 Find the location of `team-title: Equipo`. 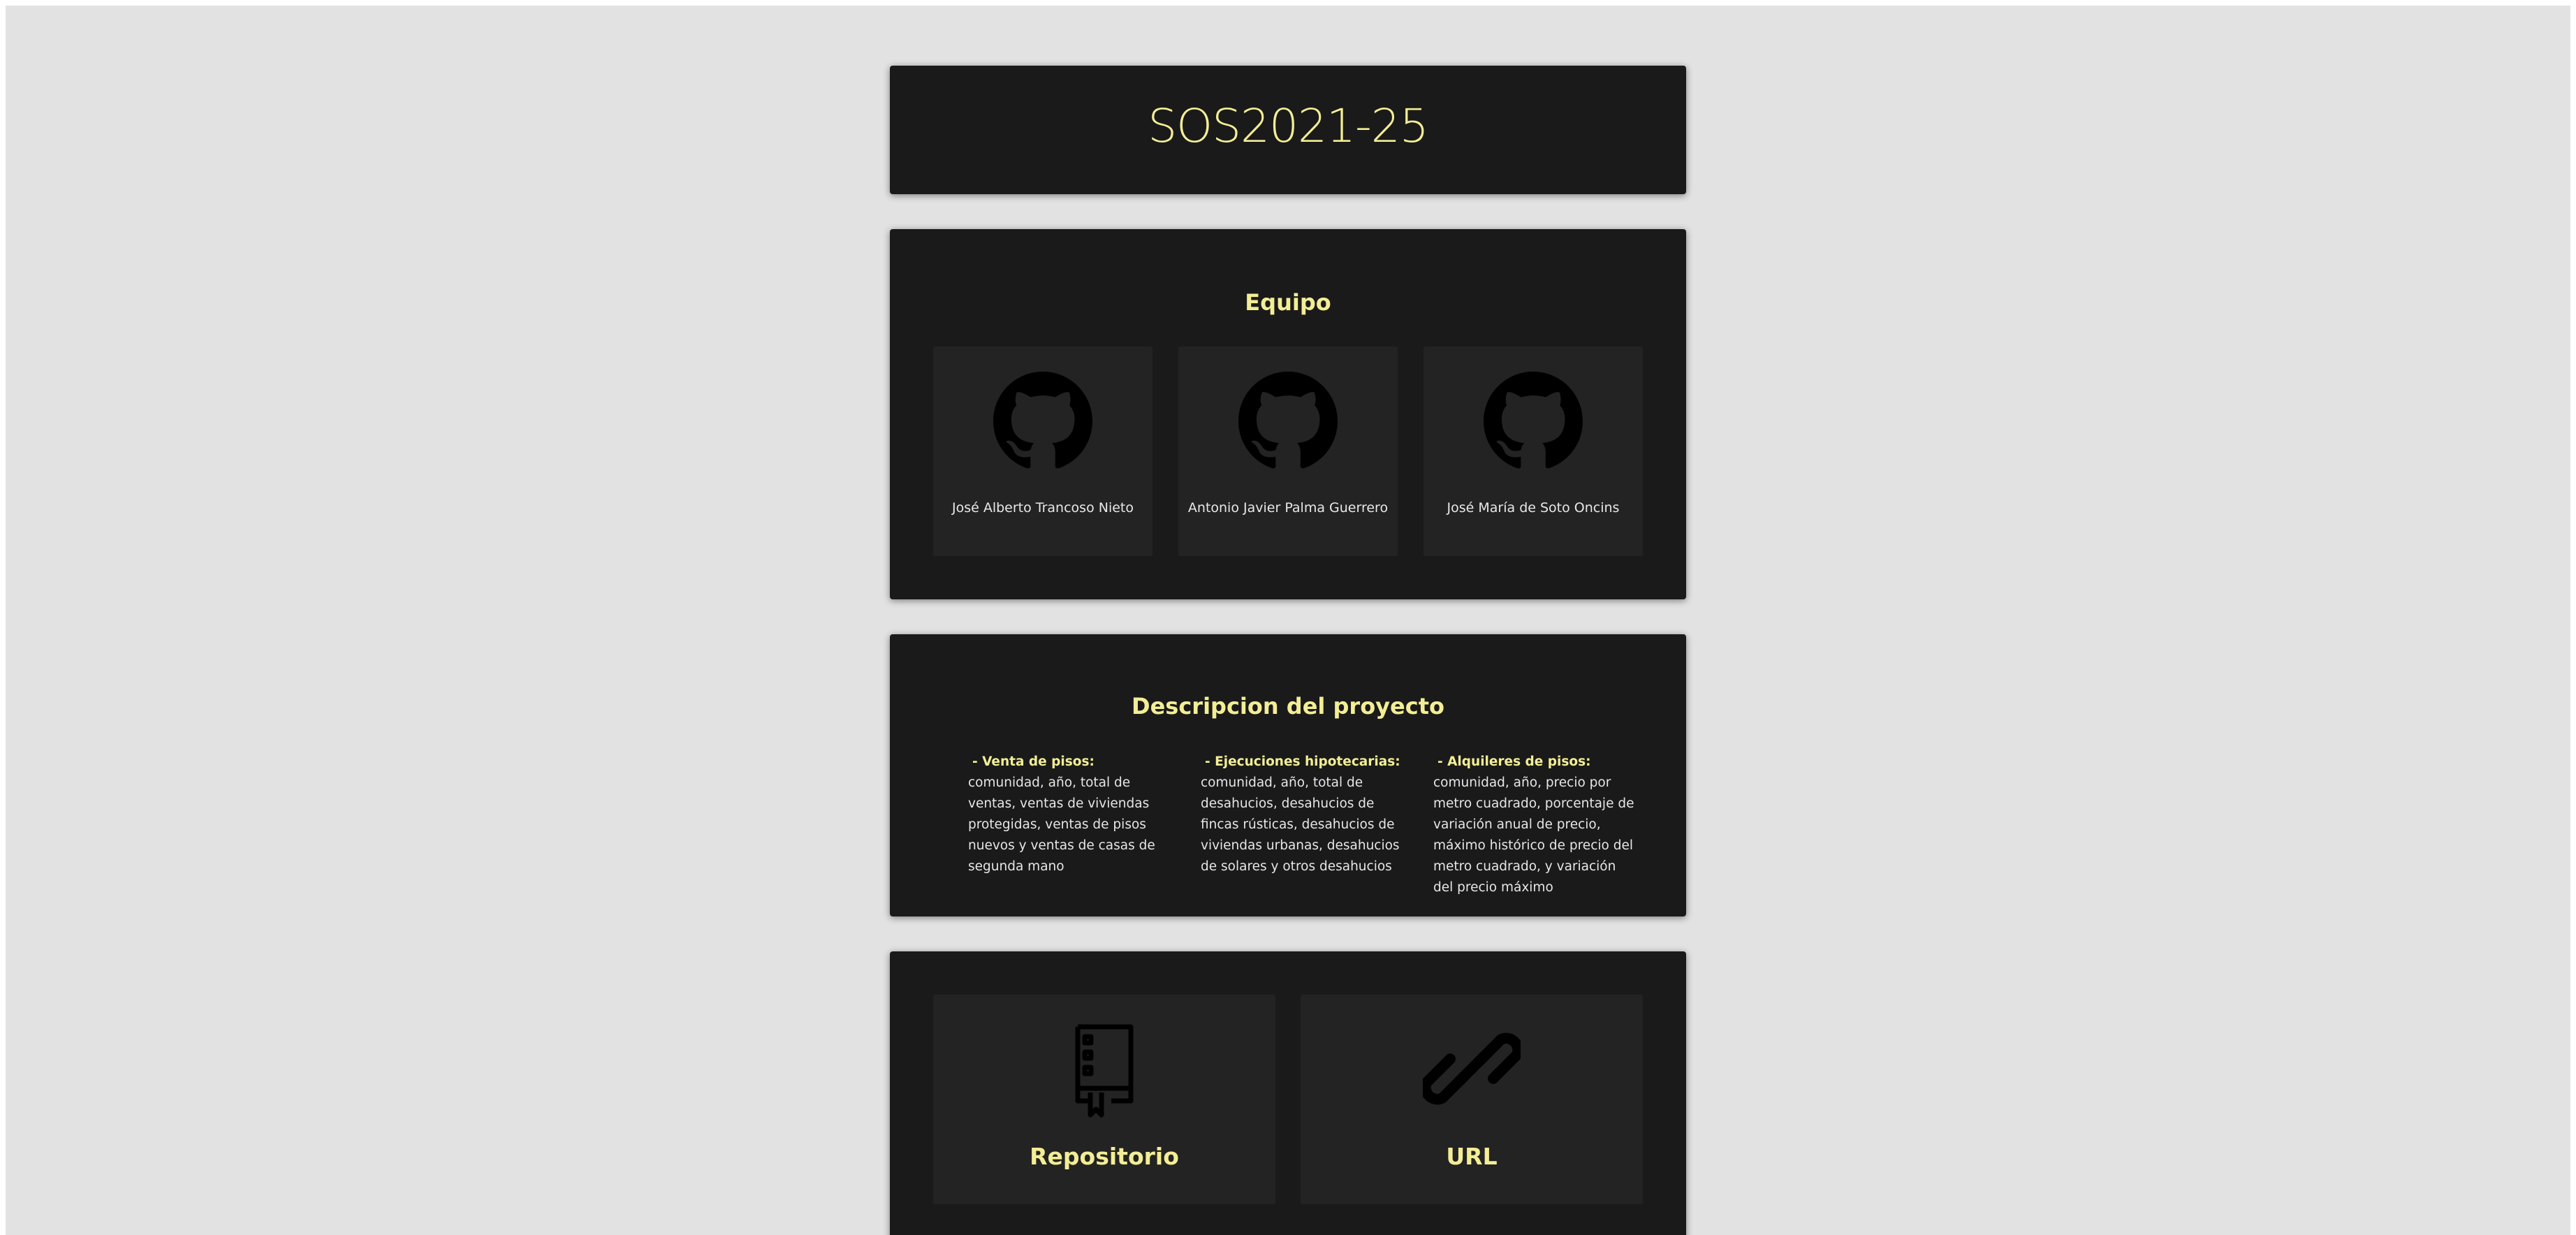

team-title: Equipo is located at coordinates (1288, 302).